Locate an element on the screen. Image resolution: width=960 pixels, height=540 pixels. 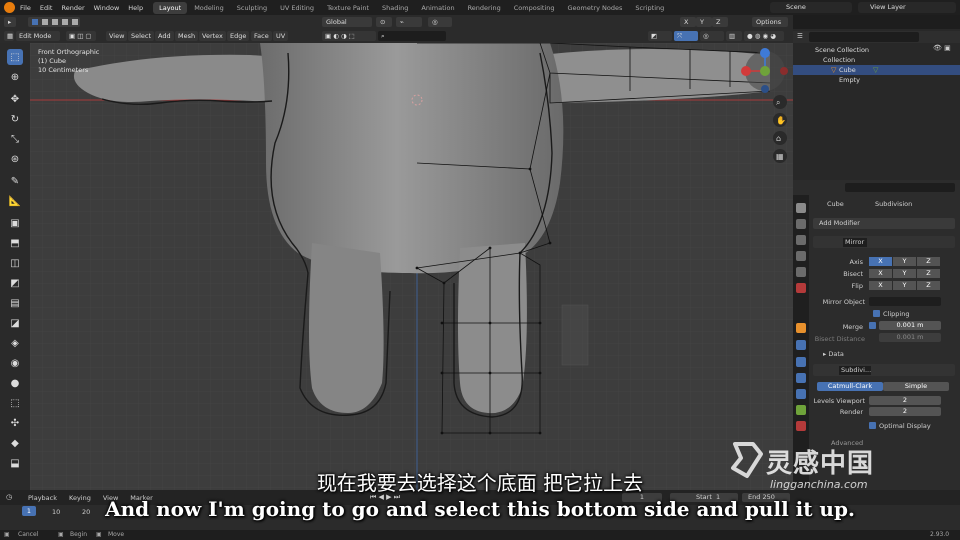
tab-layout: Layout is located at coordinates (170, 7).